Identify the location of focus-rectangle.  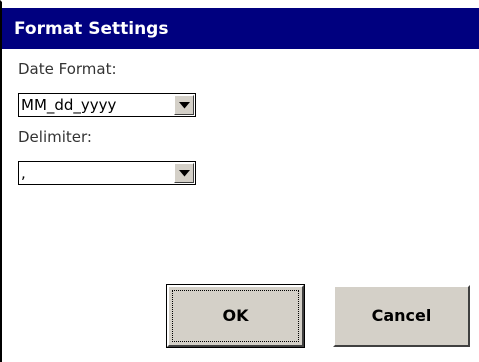
(235, 316).